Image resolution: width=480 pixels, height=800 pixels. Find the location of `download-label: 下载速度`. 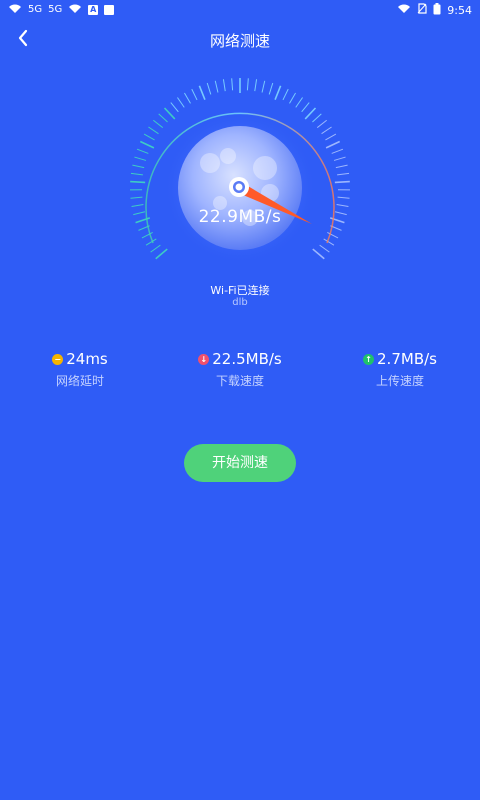

download-label: 下载速度 is located at coordinates (239, 381).